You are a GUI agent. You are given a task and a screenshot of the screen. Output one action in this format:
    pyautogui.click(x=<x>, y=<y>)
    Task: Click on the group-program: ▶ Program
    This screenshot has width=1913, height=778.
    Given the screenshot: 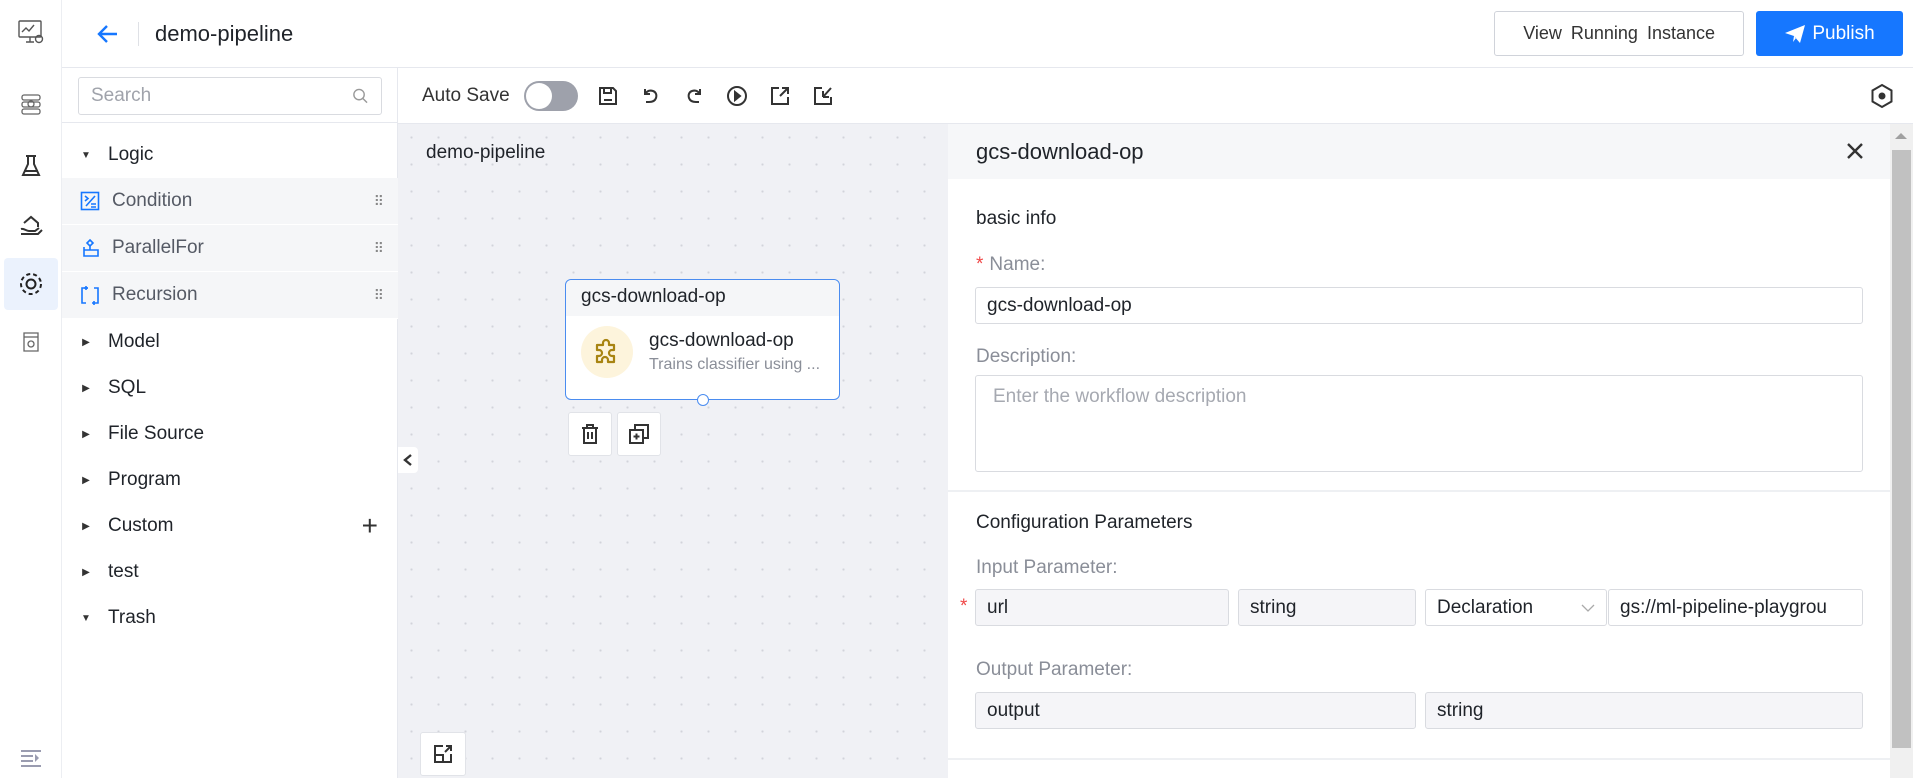 What is the action you would take?
    pyautogui.click(x=230, y=480)
    